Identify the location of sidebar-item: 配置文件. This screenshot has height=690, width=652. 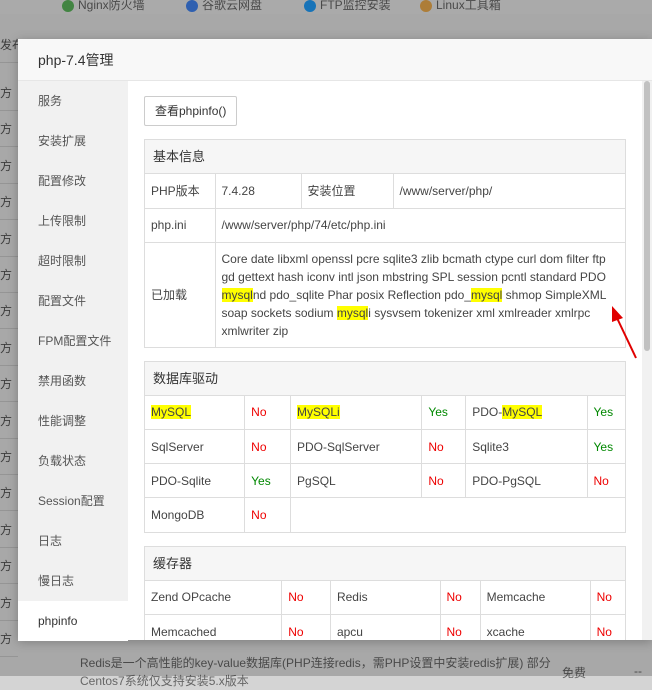
(73, 301).